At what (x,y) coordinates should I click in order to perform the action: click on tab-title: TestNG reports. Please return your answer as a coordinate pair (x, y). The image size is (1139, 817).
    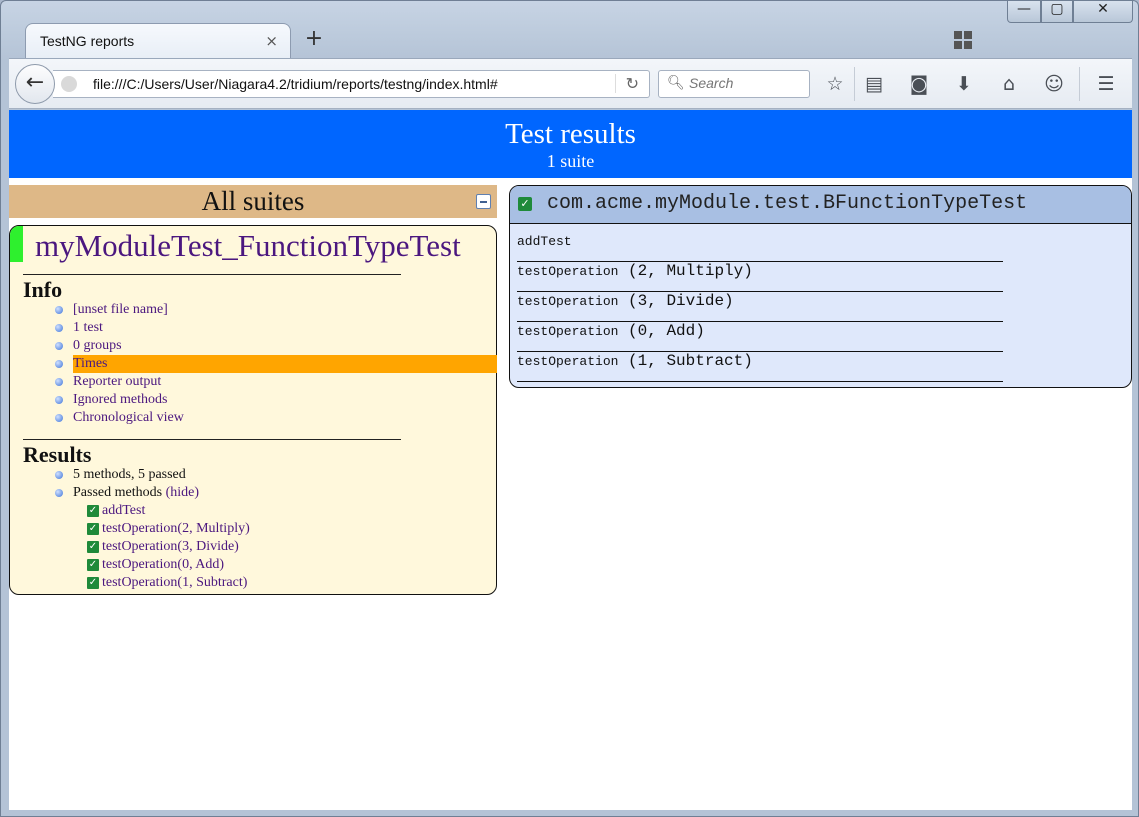
    Looking at the image, I should click on (87, 41).